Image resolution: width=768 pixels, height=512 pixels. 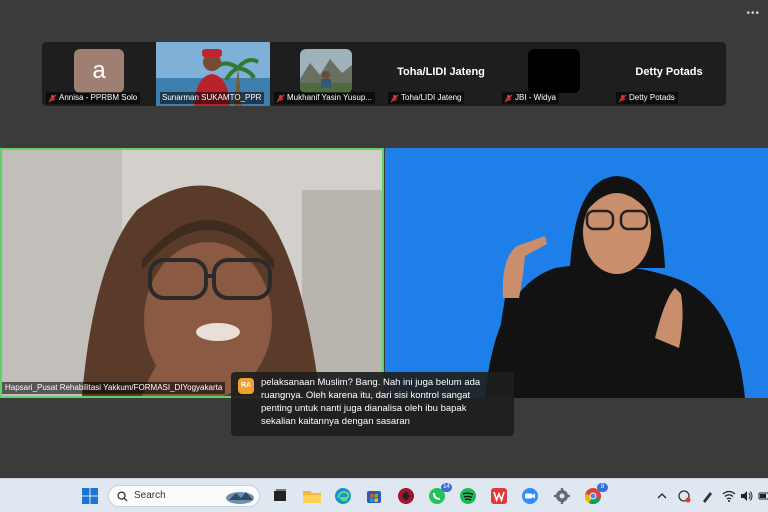 I want to click on sync-status-icon, so click(x=684, y=496).